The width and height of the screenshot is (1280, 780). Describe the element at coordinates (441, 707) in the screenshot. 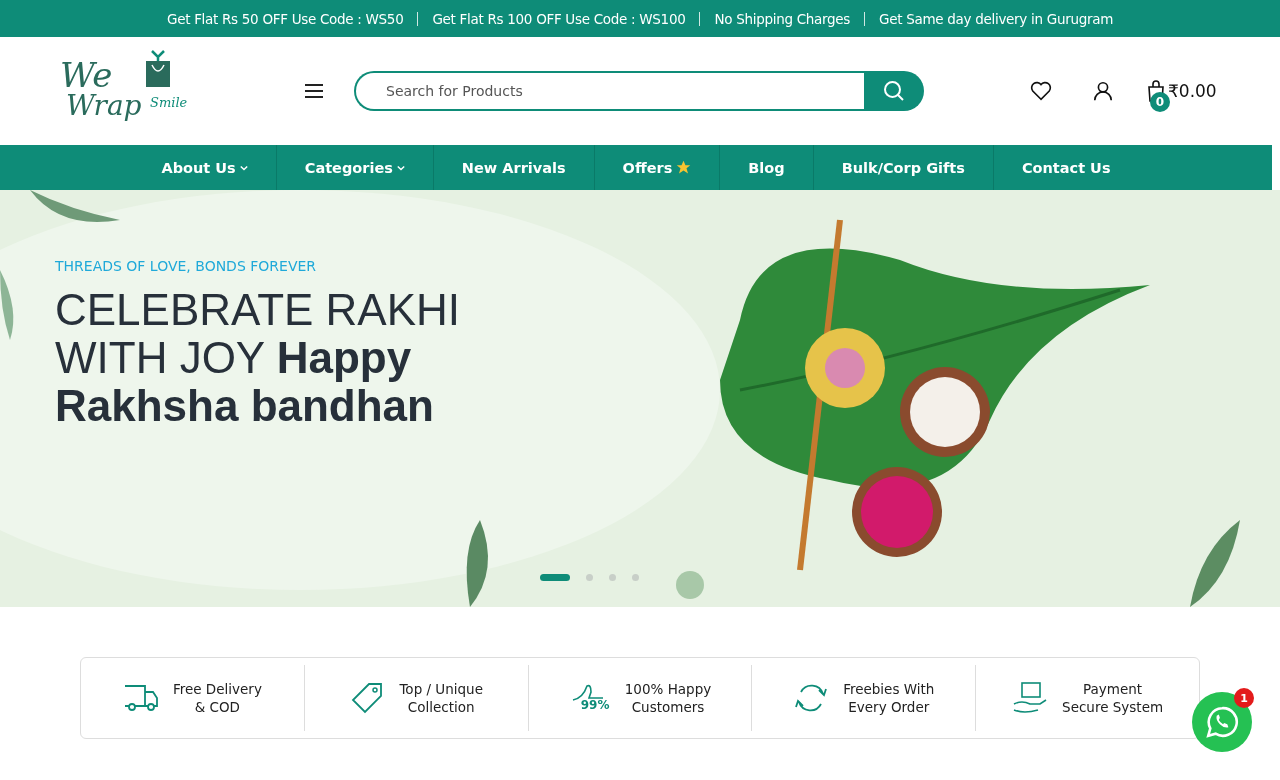

I see `feature-subtitle: Collection` at that location.